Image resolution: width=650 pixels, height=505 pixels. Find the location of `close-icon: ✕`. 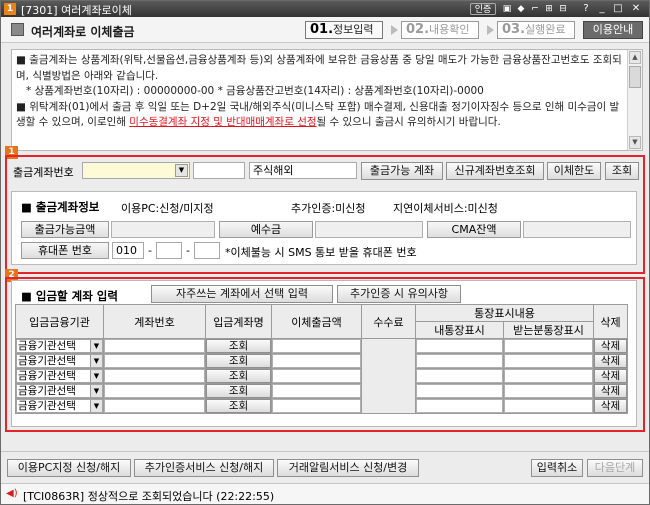

close-icon: ✕ is located at coordinates (636, 9).